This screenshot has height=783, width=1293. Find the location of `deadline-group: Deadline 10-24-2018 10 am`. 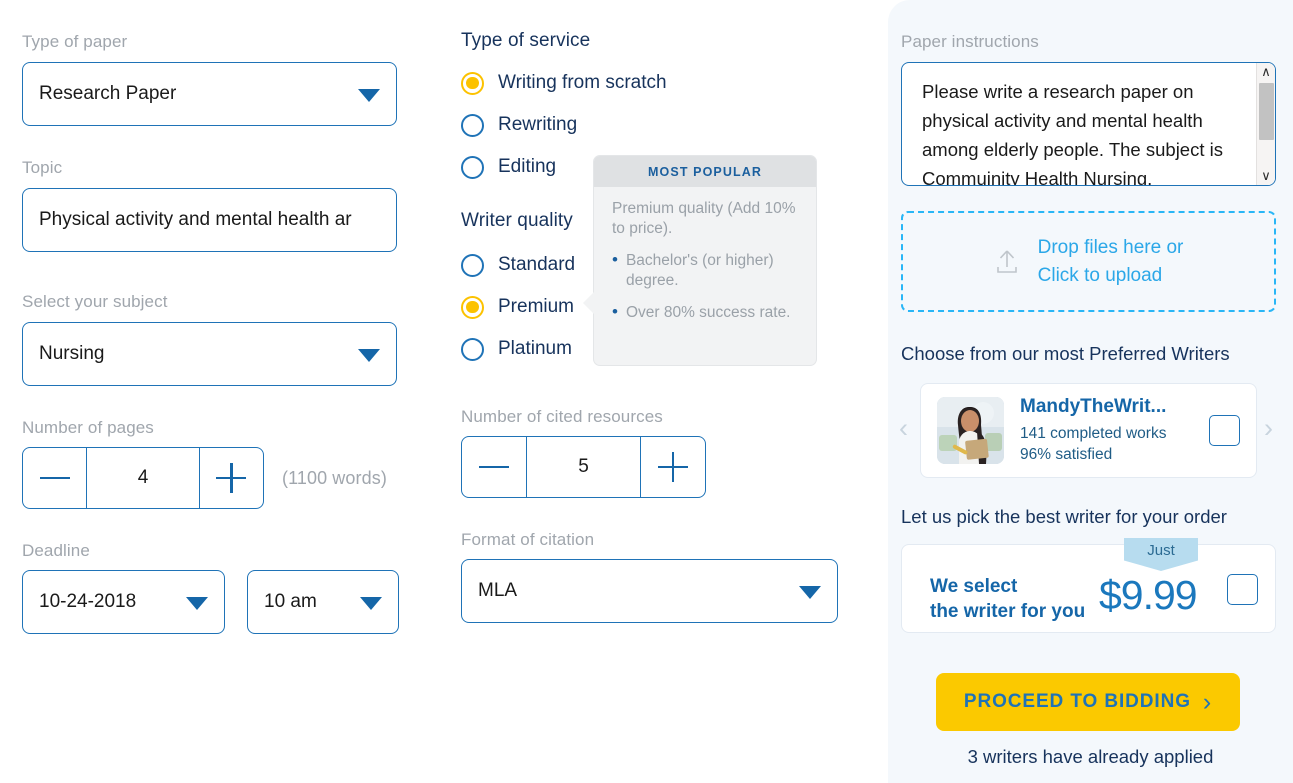

deadline-group: Deadline 10-24-2018 10 am is located at coordinates (210, 587).